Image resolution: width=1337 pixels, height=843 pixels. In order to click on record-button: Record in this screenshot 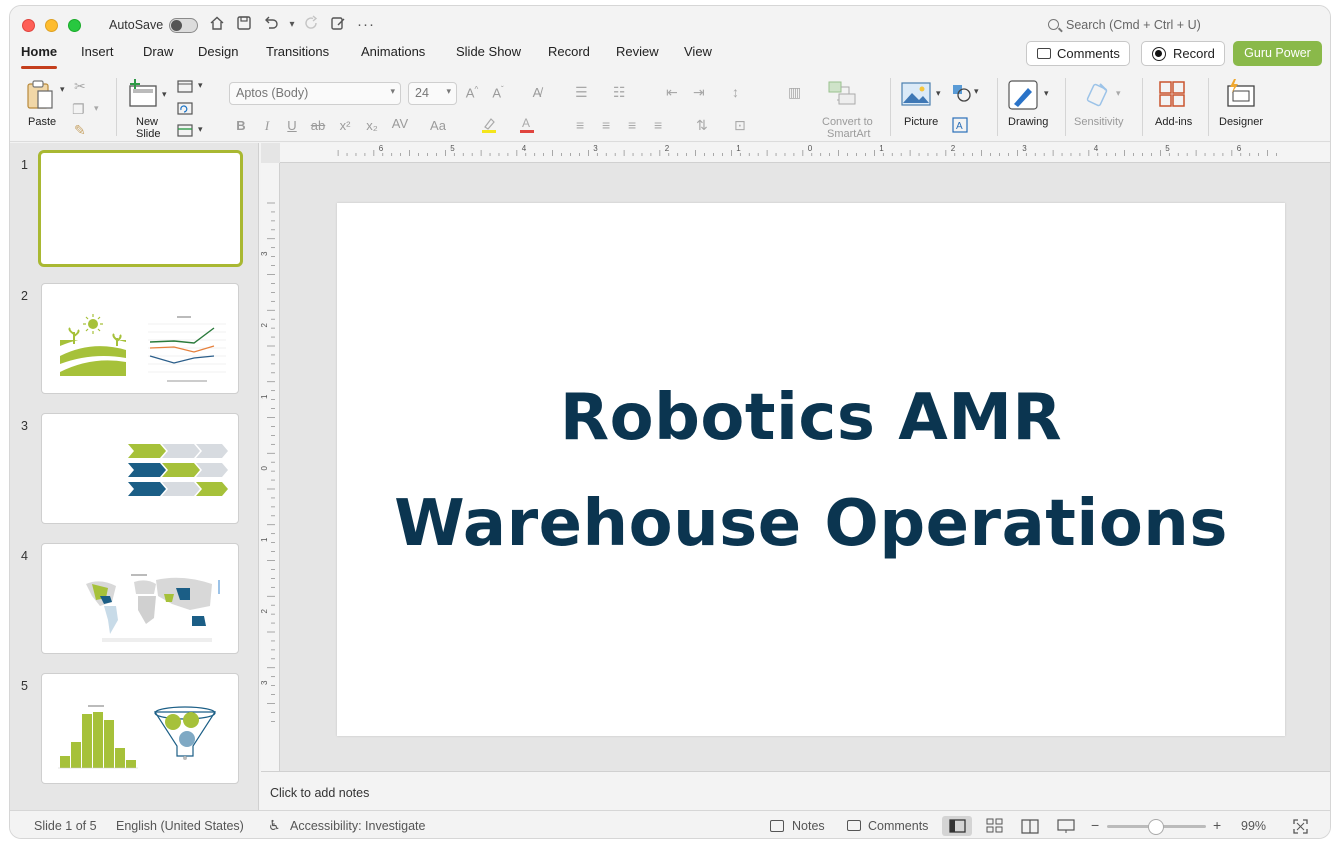, I will do `click(1183, 53)`.